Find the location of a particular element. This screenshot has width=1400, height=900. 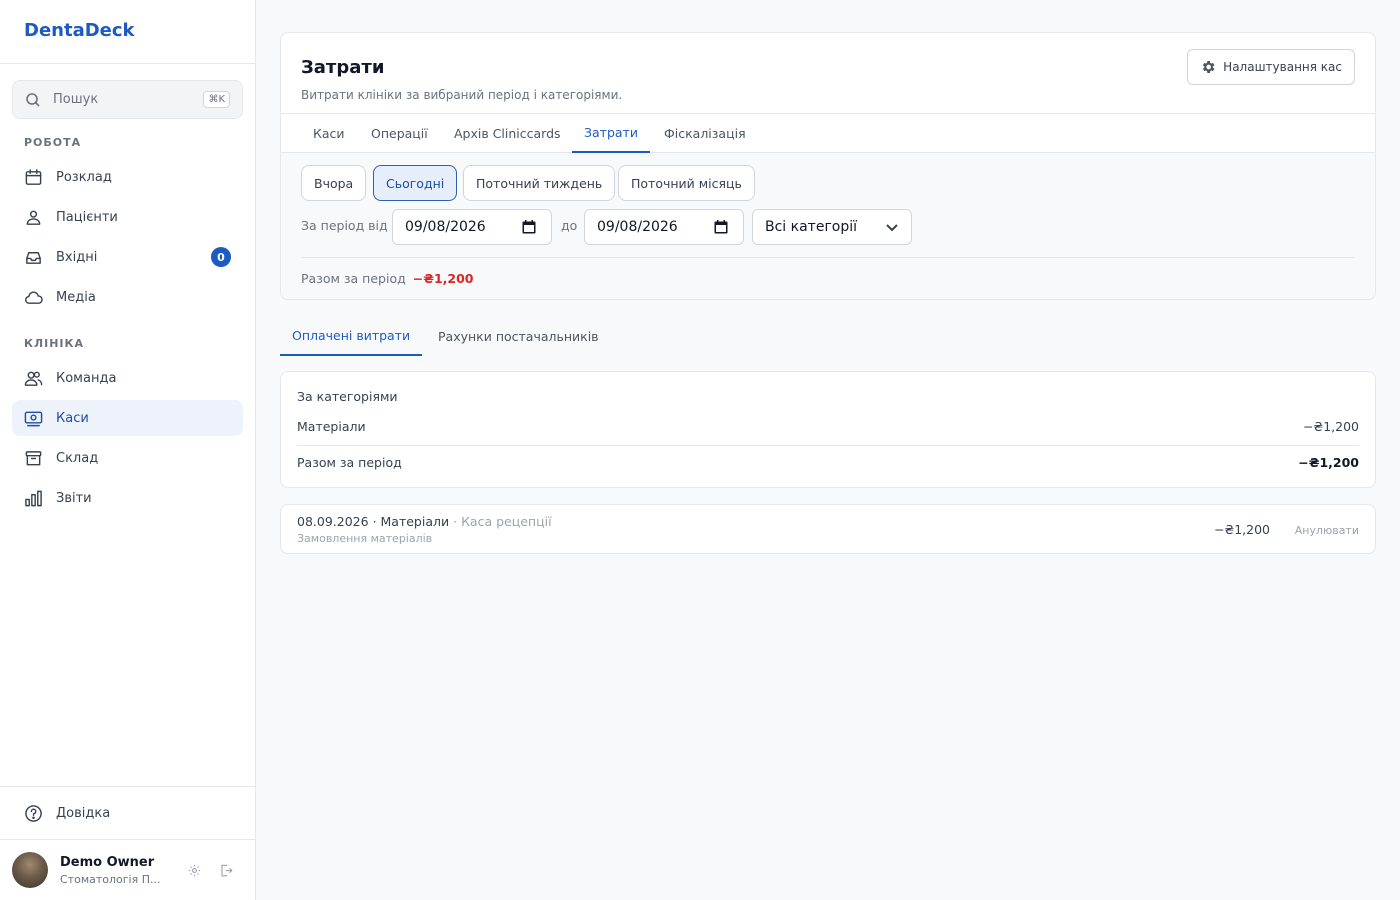

period-to-label: до is located at coordinates (569, 225).